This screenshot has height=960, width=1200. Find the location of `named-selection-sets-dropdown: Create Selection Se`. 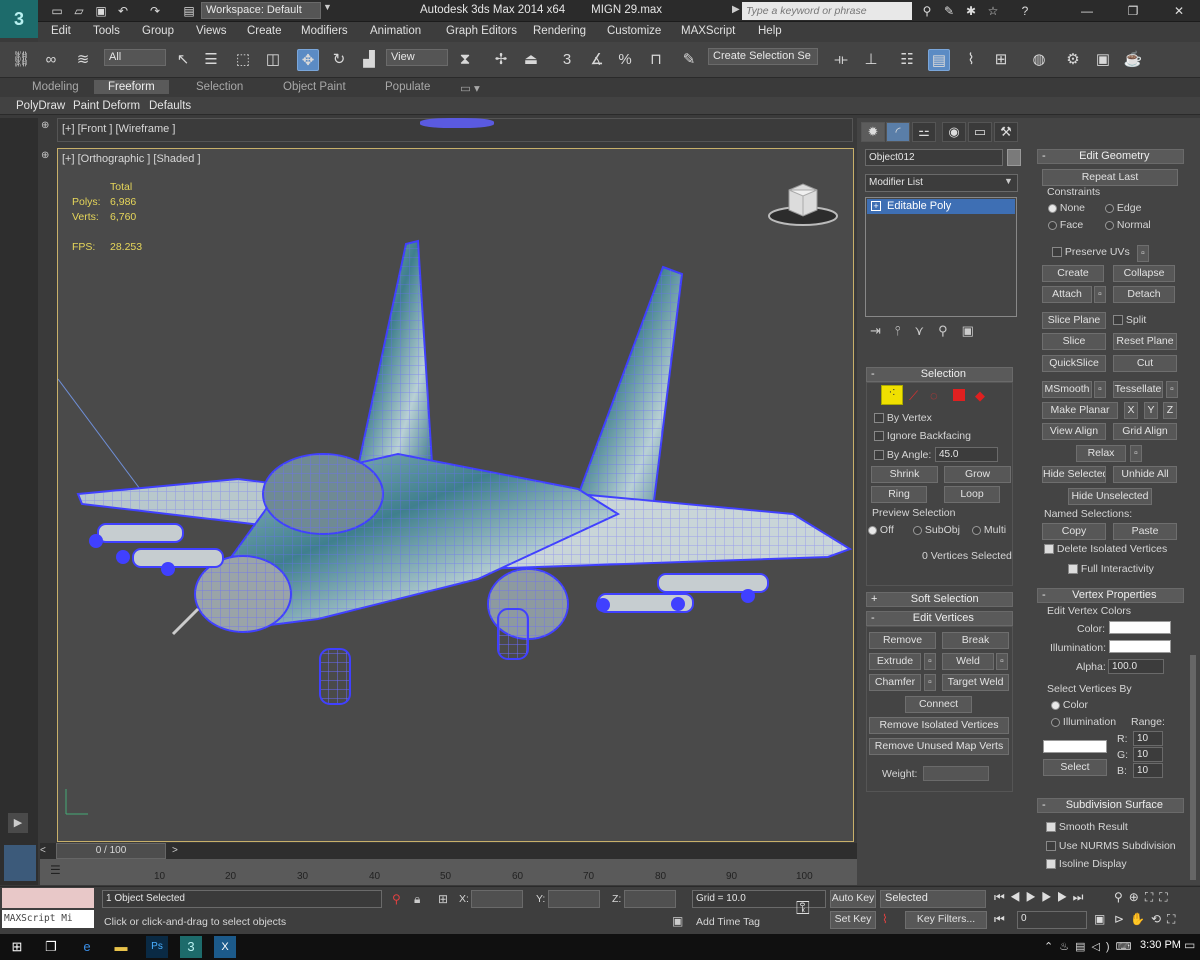

named-selection-sets-dropdown: Create Selection Se is located at coordinates (763, 56).